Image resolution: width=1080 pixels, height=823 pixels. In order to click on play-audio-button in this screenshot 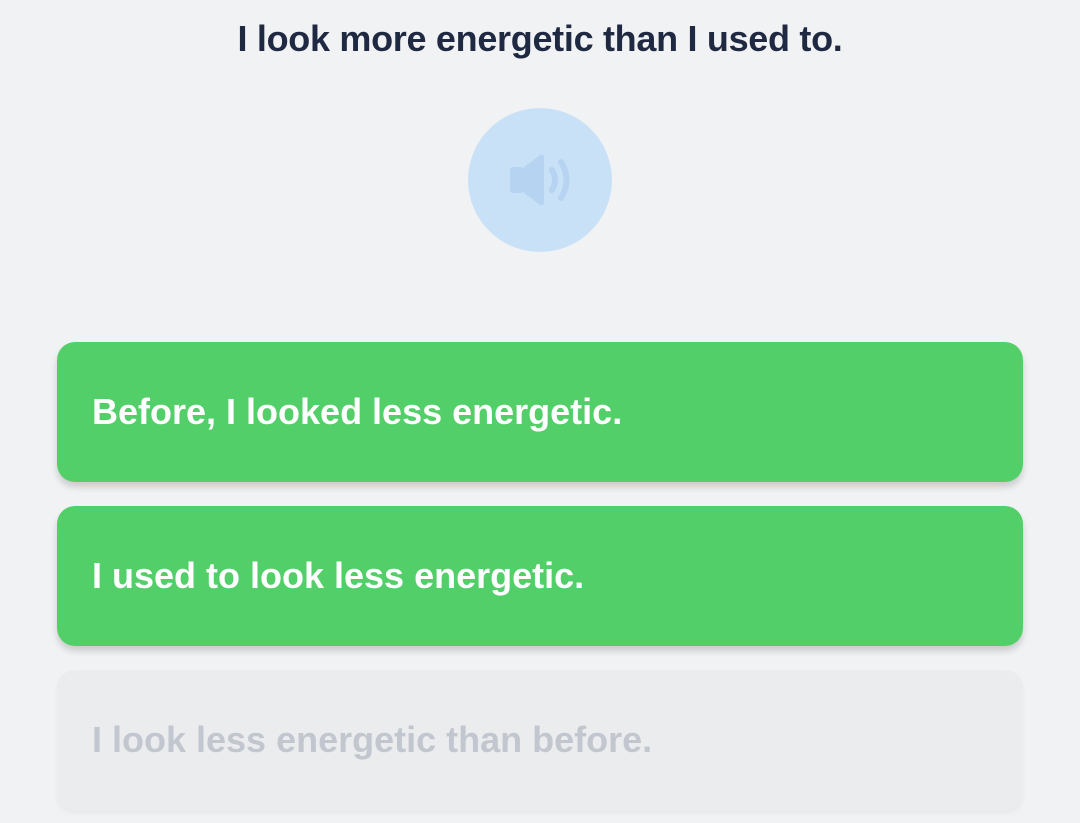, I will do `click(540, 180)`.